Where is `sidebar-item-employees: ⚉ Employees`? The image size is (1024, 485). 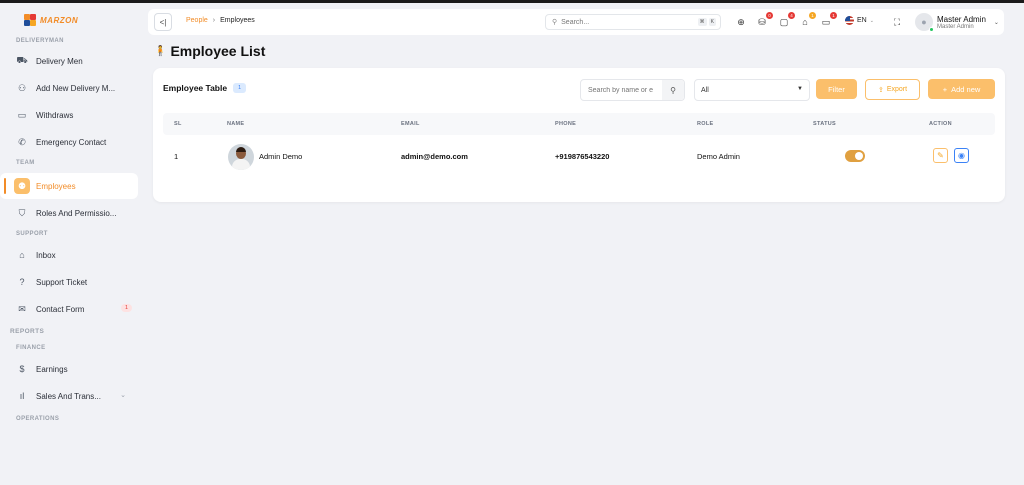
sidebar-item-employees: ⚉ Employees is located at coordinates (69, 186).